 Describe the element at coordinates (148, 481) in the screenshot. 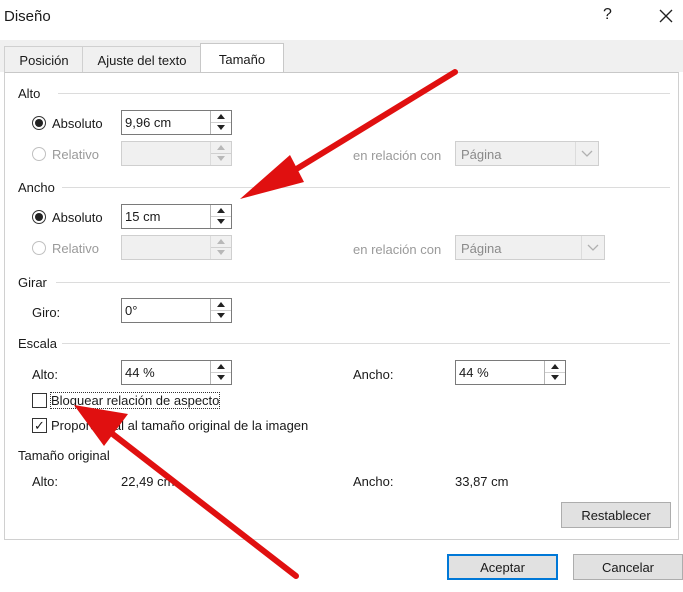

I see `original-alto-value: 22,49 cm` at that location.